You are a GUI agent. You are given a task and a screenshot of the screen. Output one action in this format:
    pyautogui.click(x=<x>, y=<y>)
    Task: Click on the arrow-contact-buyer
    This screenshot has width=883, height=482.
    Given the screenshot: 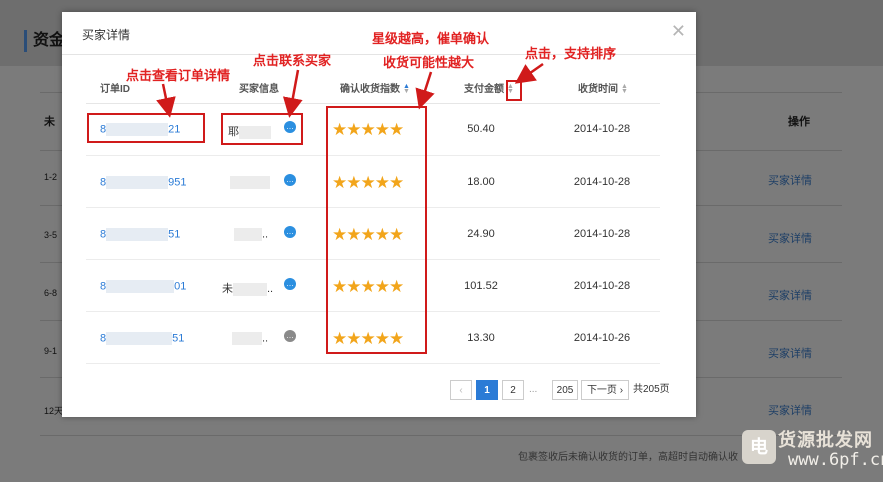 What is the action you would take?
    pyautogui.click(x=292, y=93)
    